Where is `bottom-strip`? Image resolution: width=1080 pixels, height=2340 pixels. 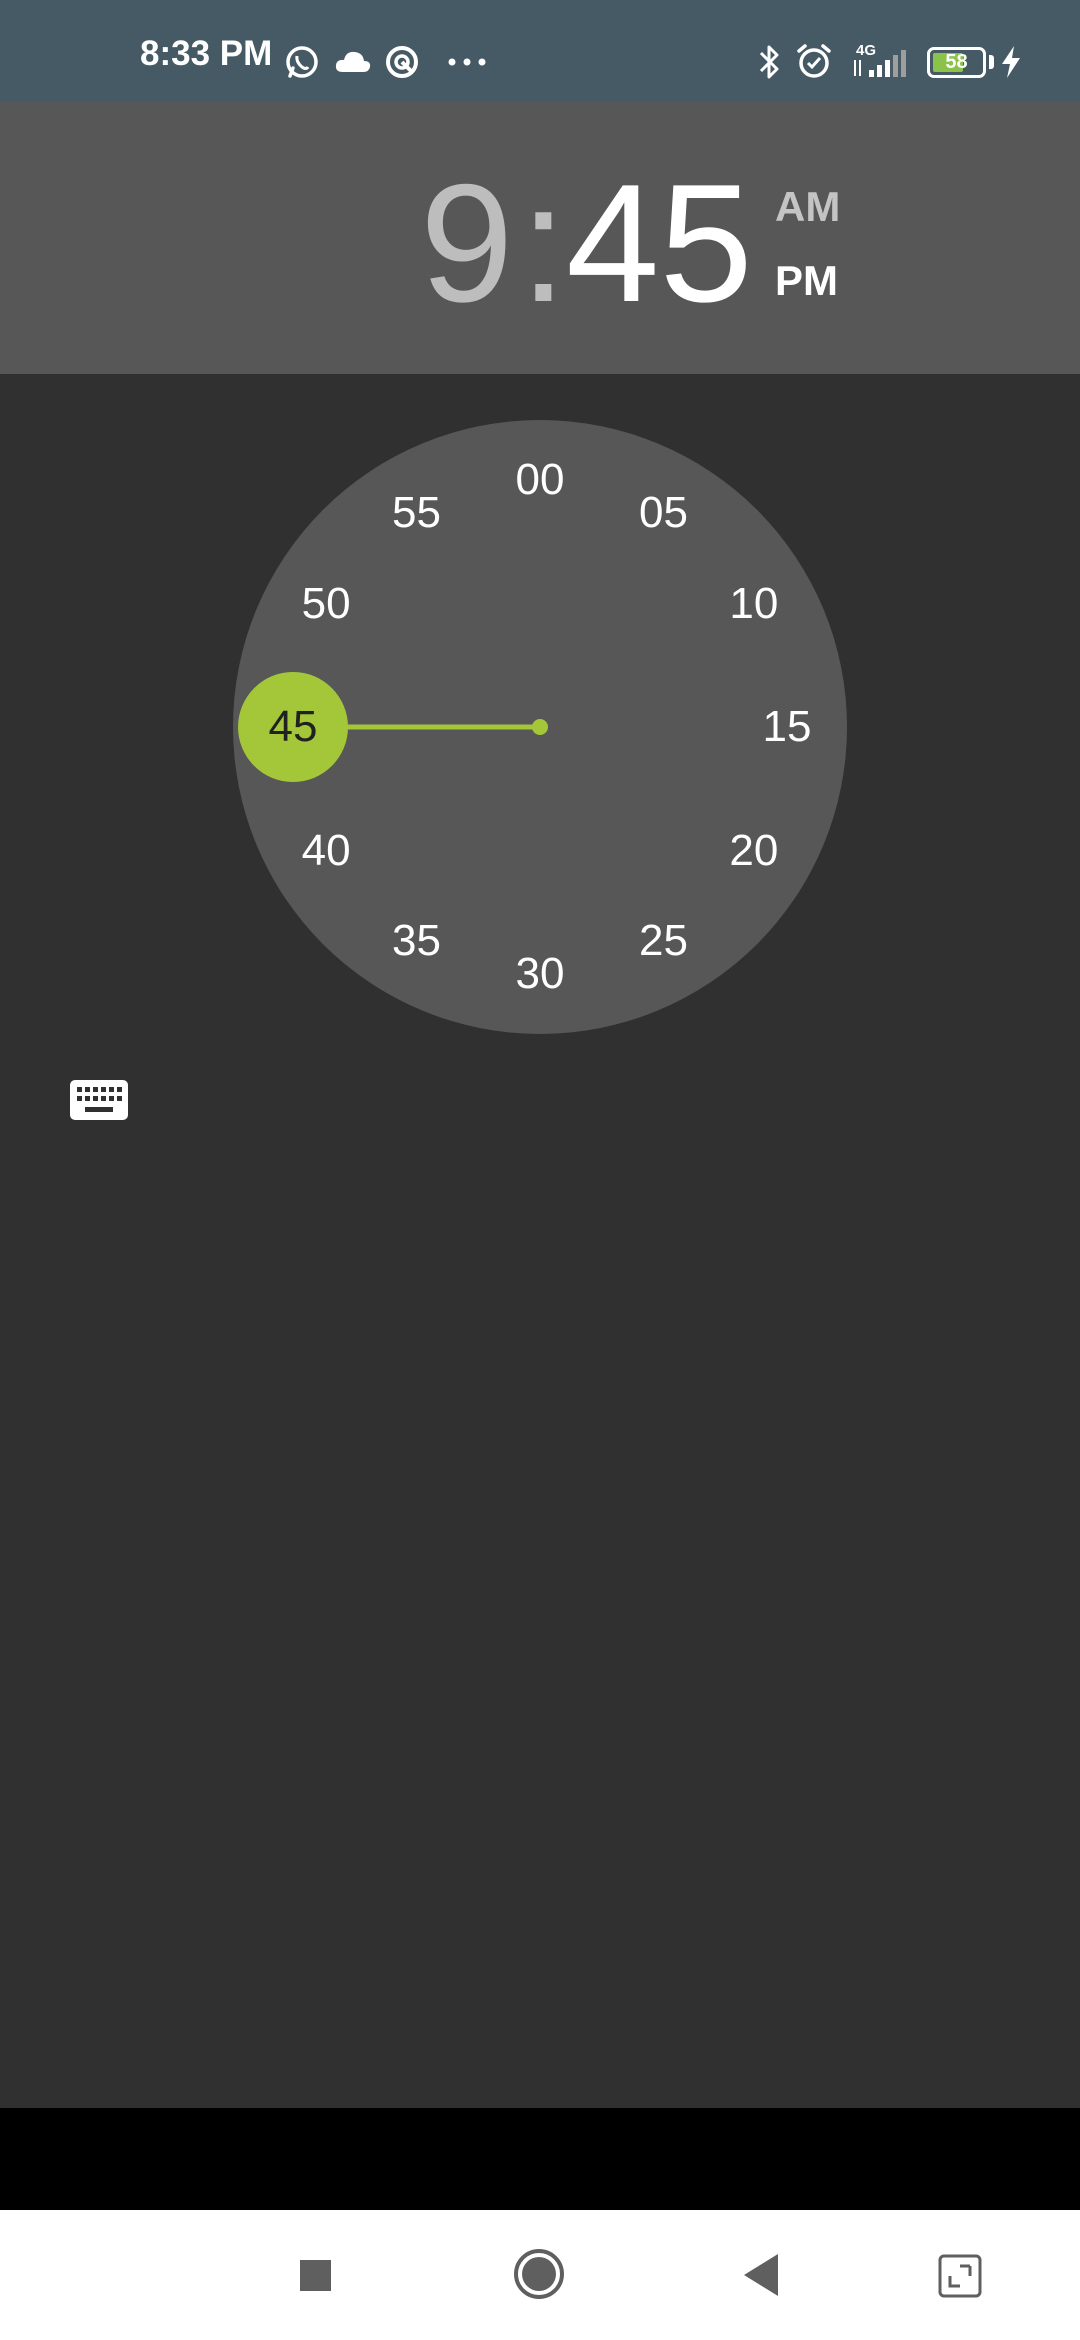 bottom-strip is located at coordinates (540, 2159).